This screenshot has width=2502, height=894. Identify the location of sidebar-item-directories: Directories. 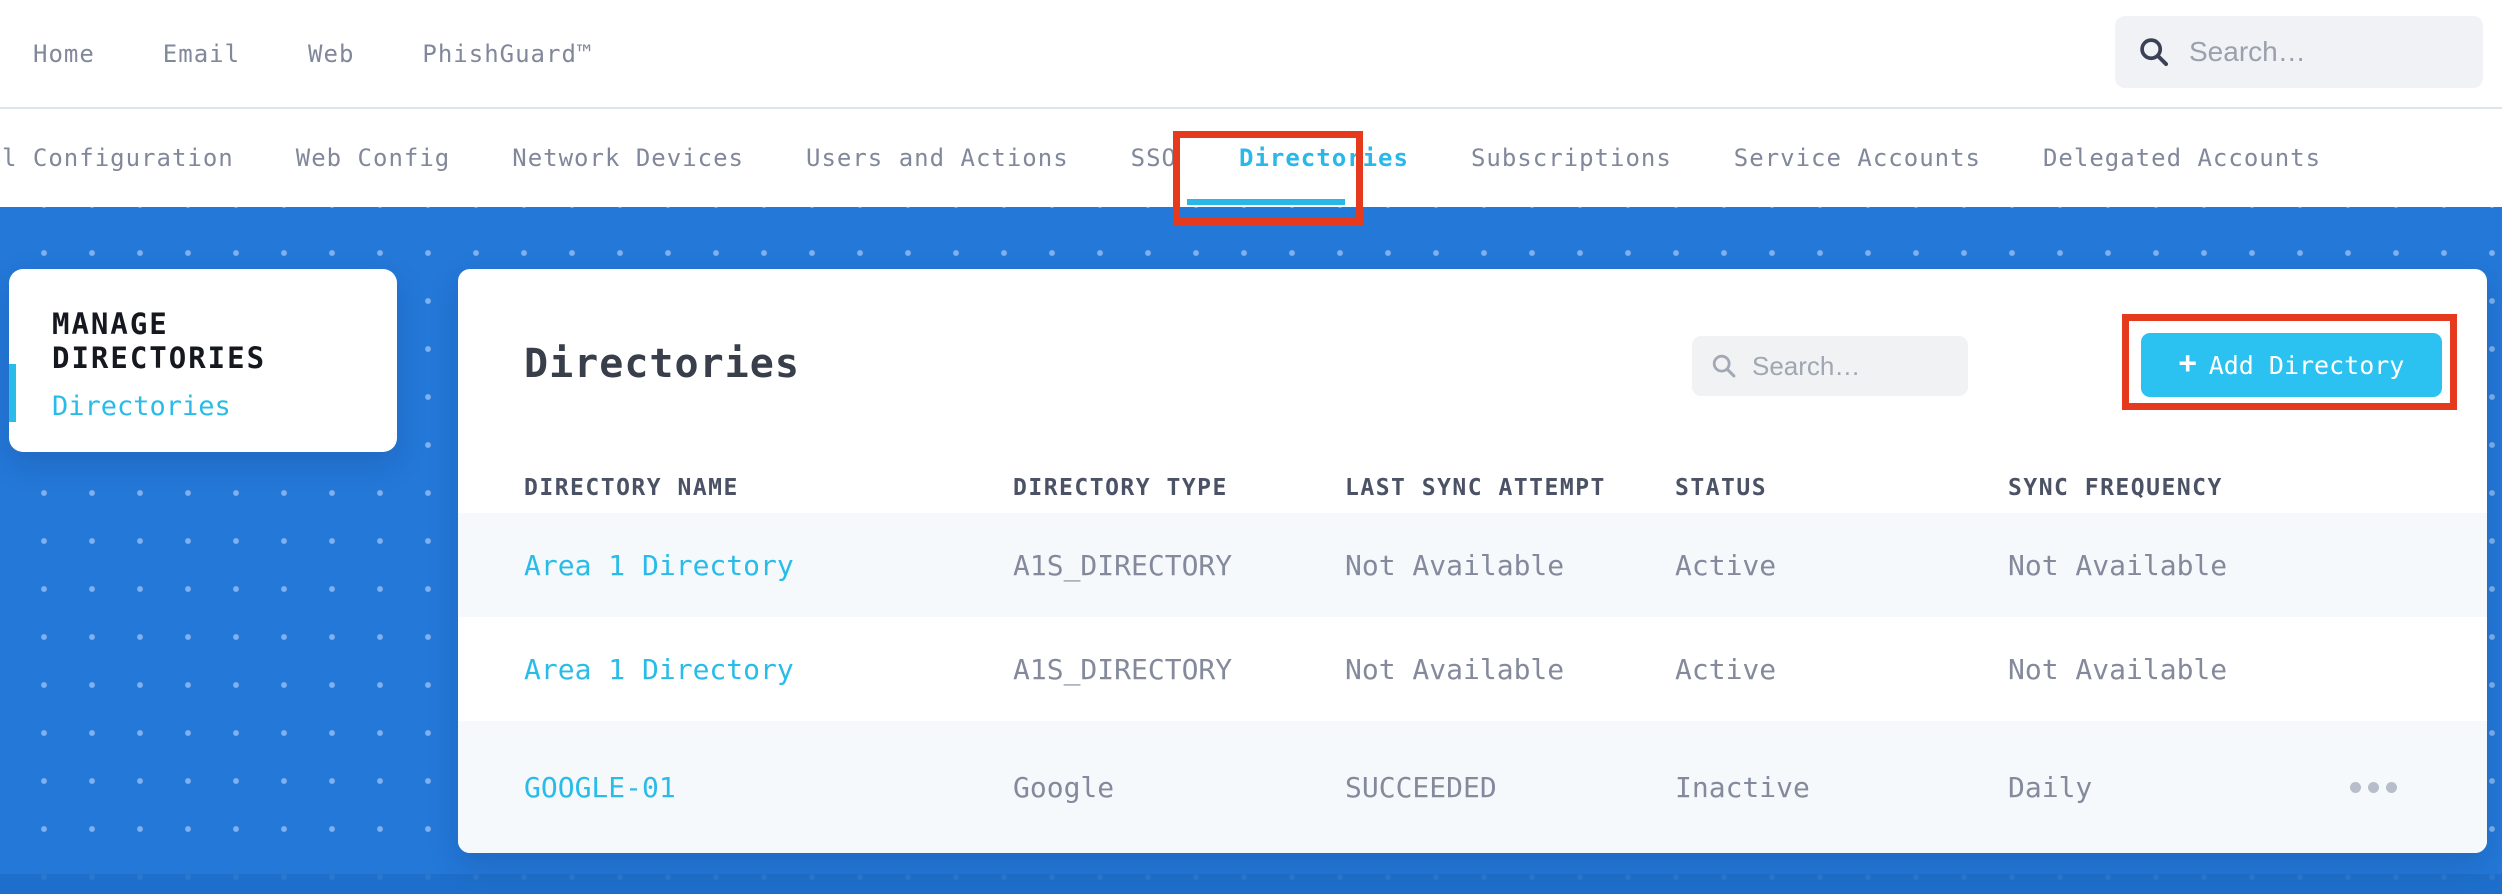
(141, 406).